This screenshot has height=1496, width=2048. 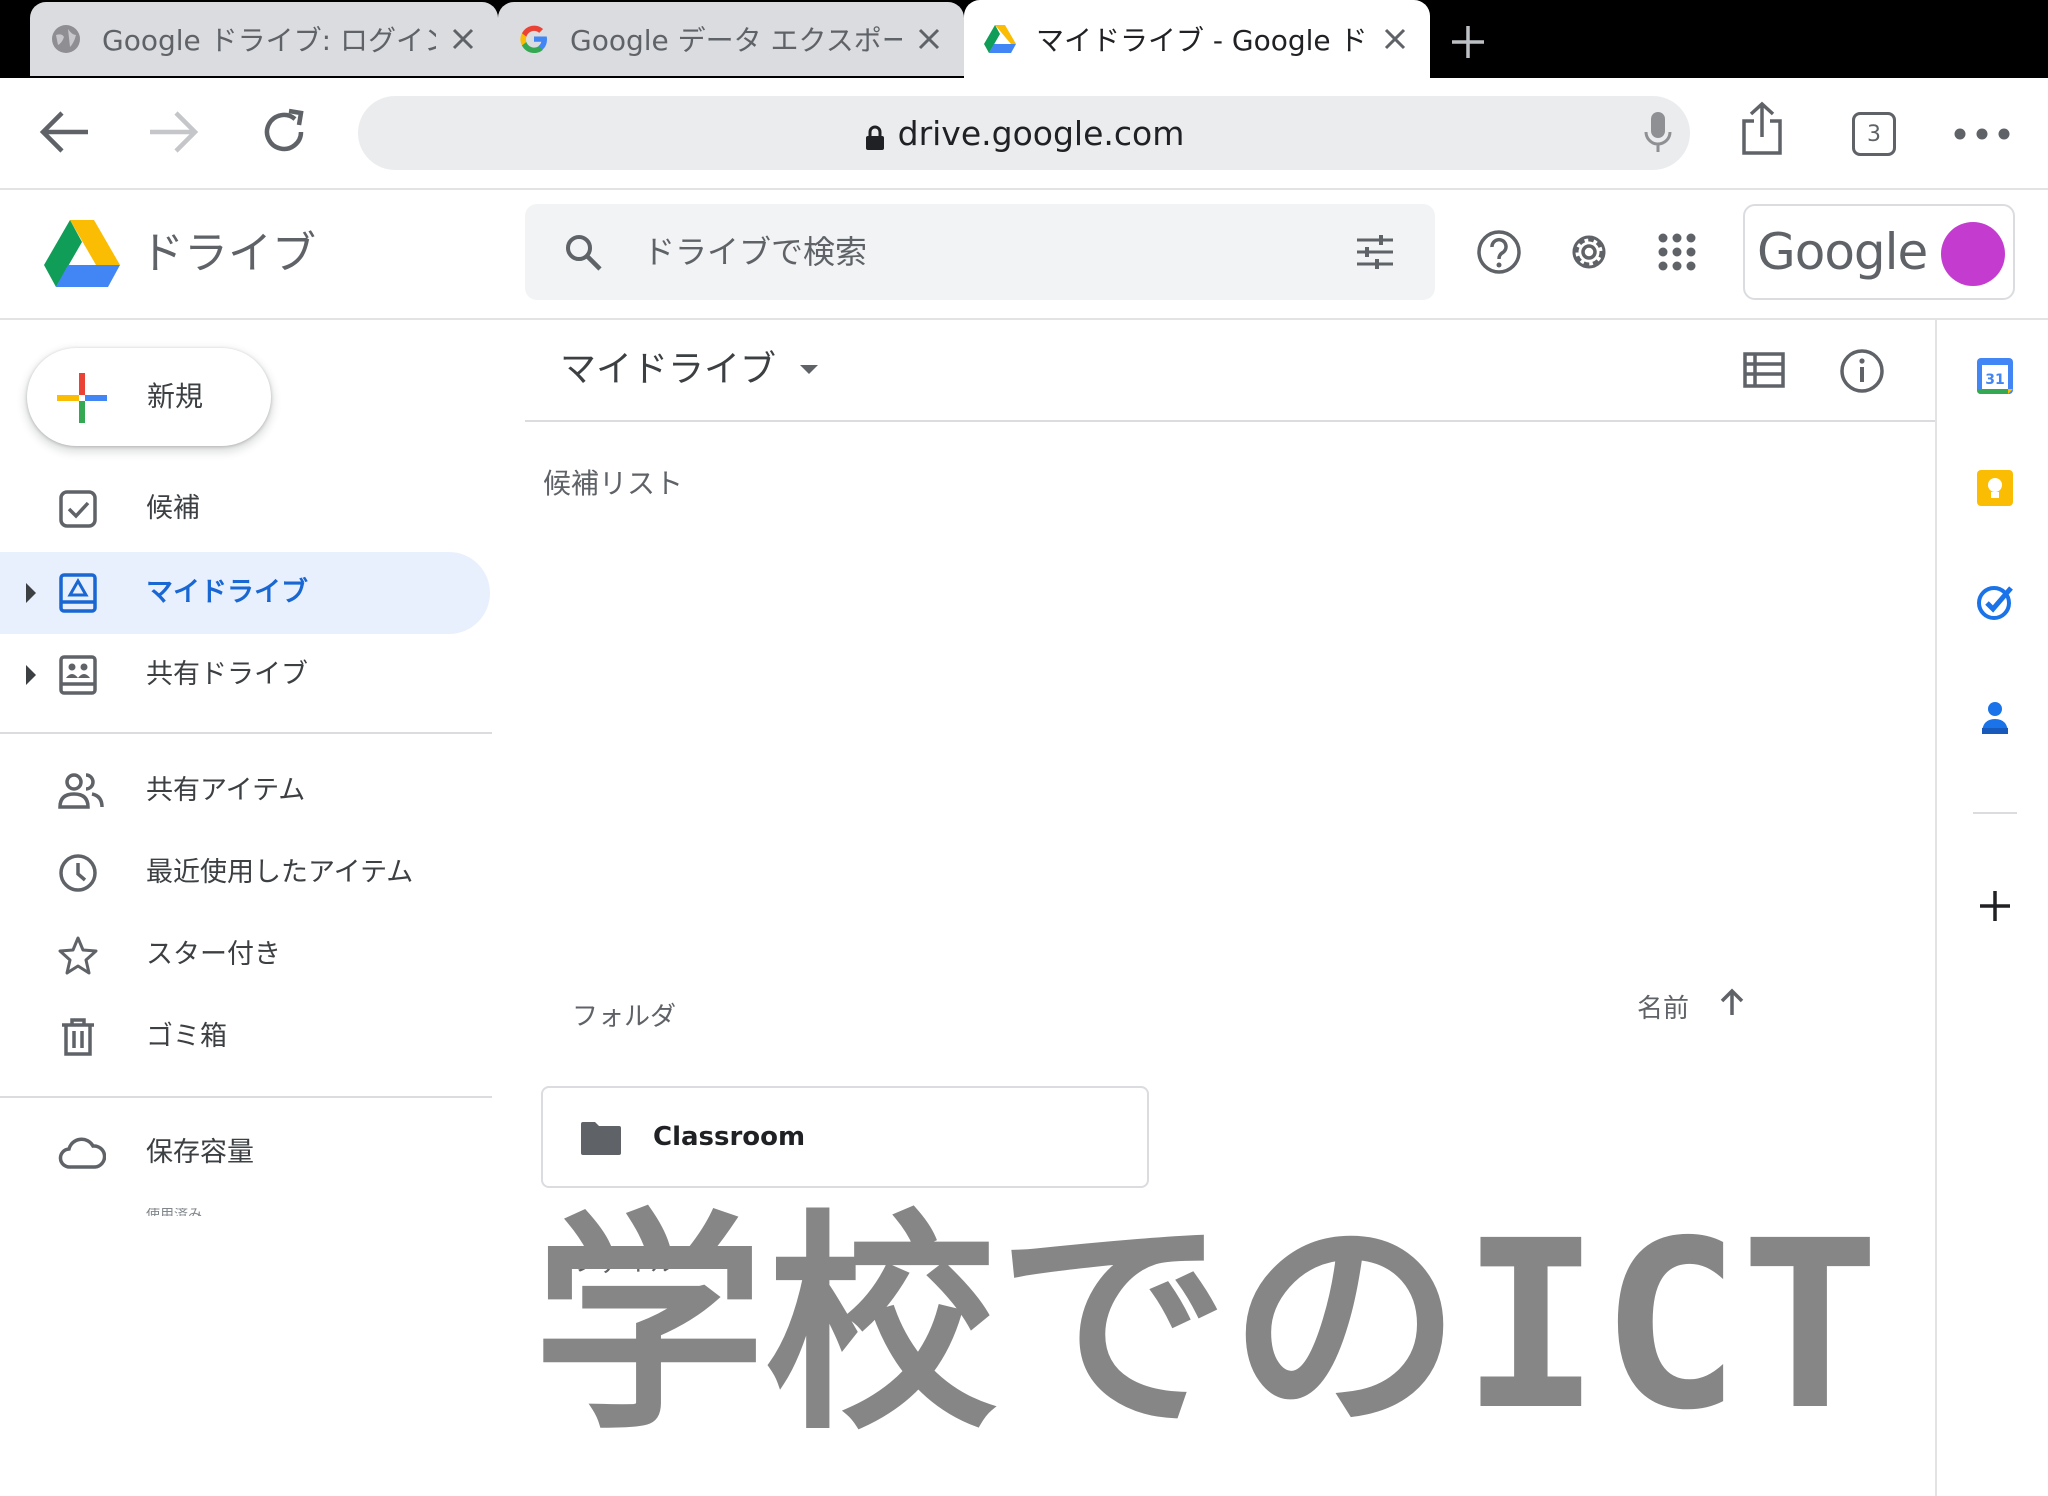 What do you see at coordinates (66, 39) in the screenshot?
I see `globe-icon` at bounding box center [66, 39].